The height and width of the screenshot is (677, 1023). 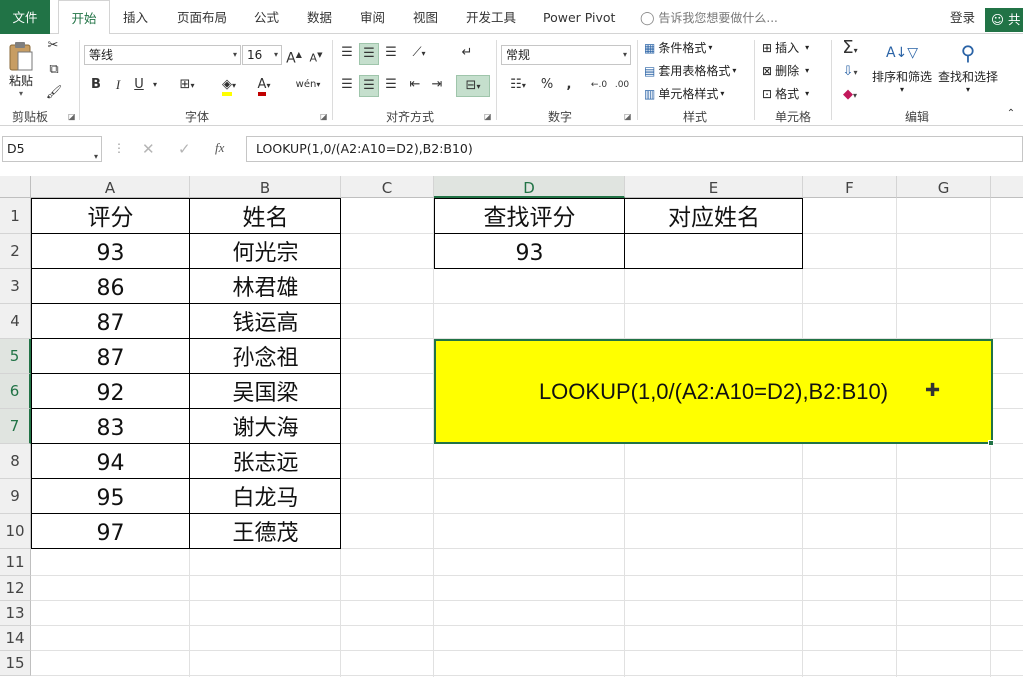 I want to click on merged-cell-formula-text: LOOKUP(1,0/(A2:A10=D2),B2:B10), so click(x=713, y=391).